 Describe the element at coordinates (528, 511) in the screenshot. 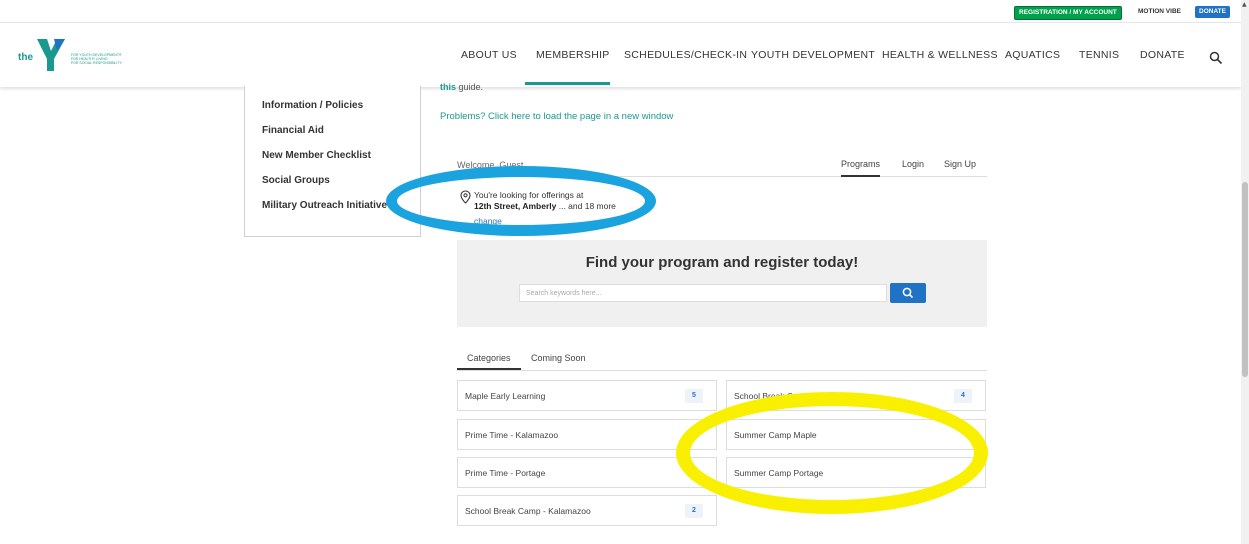

I see `category-label: School Break Camp - Kalamazoo` at that location.